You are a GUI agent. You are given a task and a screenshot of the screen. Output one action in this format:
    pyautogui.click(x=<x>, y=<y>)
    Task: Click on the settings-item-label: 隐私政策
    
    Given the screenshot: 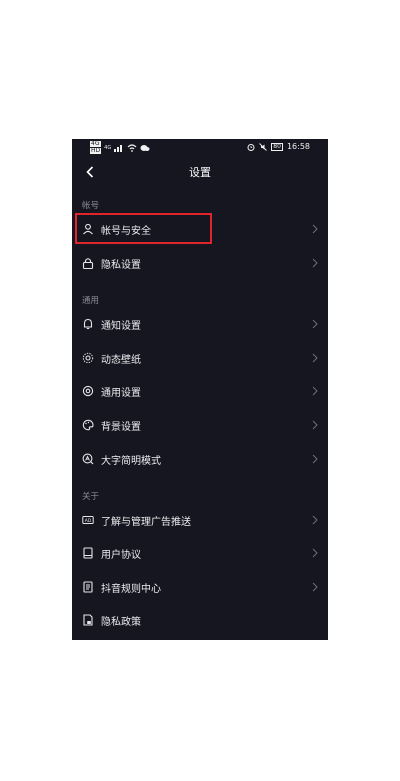 What is the action you would take?
    pyautogui.click(x=121, y=622)
    